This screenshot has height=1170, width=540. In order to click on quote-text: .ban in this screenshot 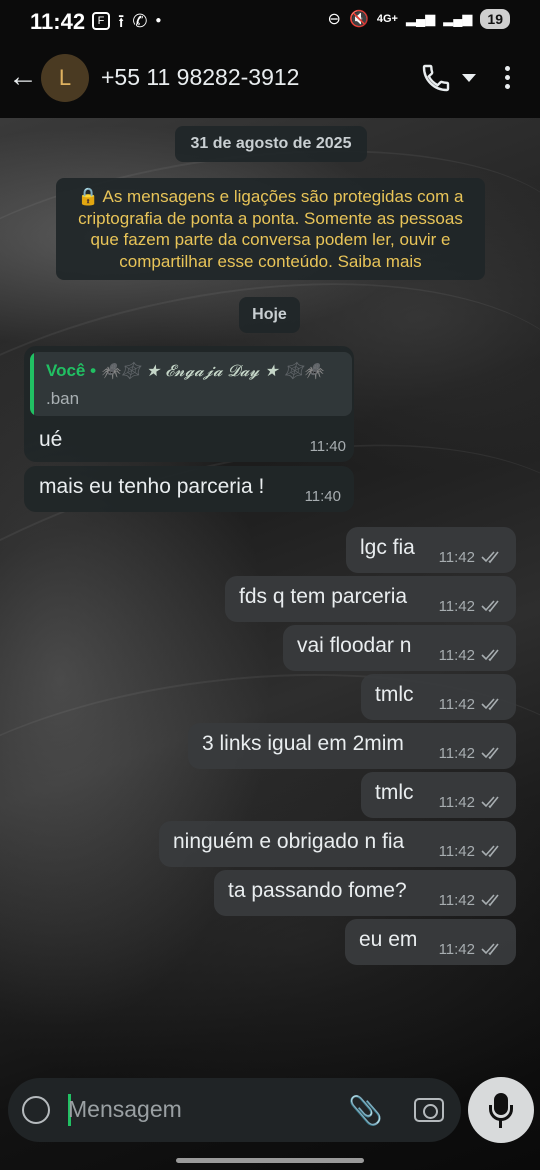, I will do `click(63, 398)`.